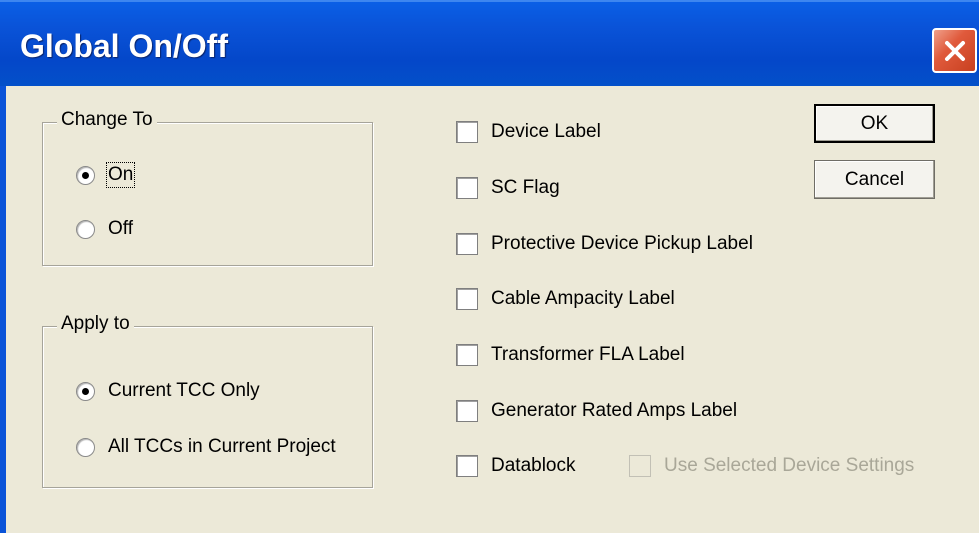 The height and width of the screenshot is (533, 979). What do you see at coordinates (467, 355) in the screenshot?
I see `transformer-fla-checkbox` at bounding box center [467, 355].